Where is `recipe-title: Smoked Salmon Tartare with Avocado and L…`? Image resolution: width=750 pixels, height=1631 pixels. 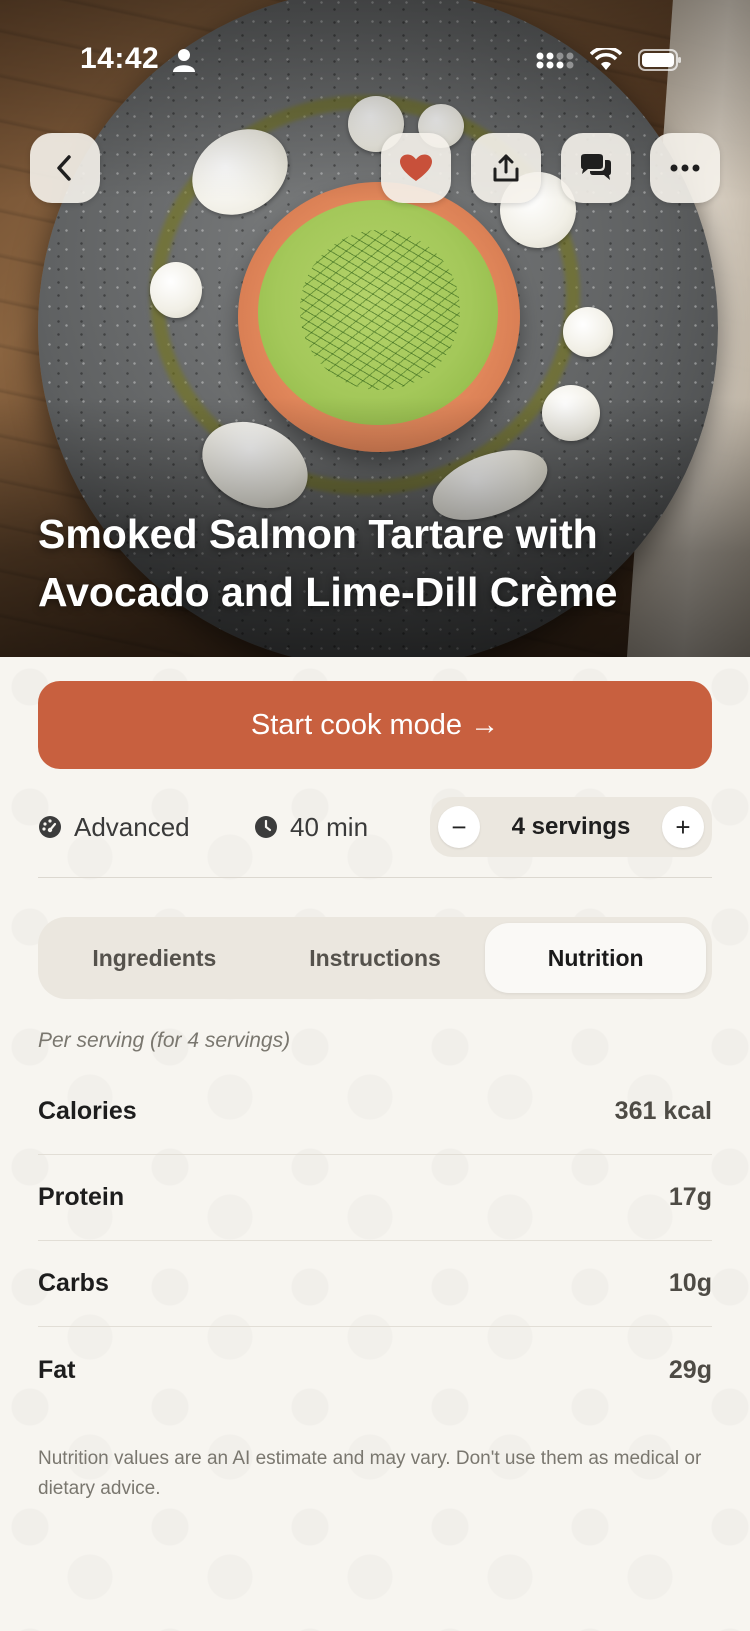
recipe-title: Smoked Salmon Tartare with Avocado and L… is located at coordinates (328, 563).